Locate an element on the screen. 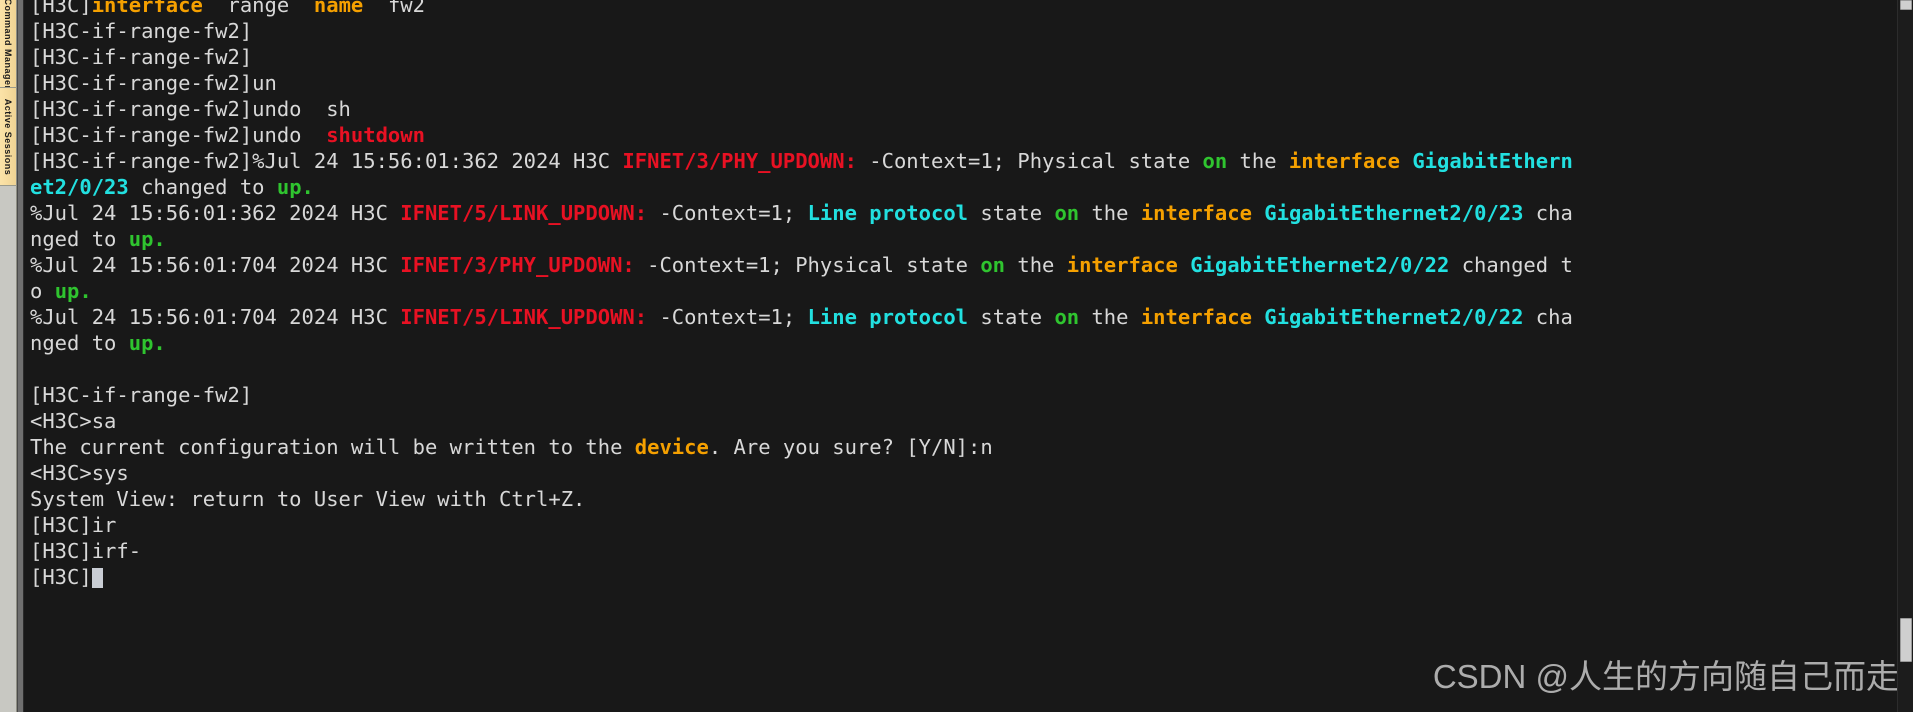 Image resolution: width=1913 pixels, height=712 pixels. sidebar-tab-active-sessions: Active Sessions is located at coordinates (8, 137).